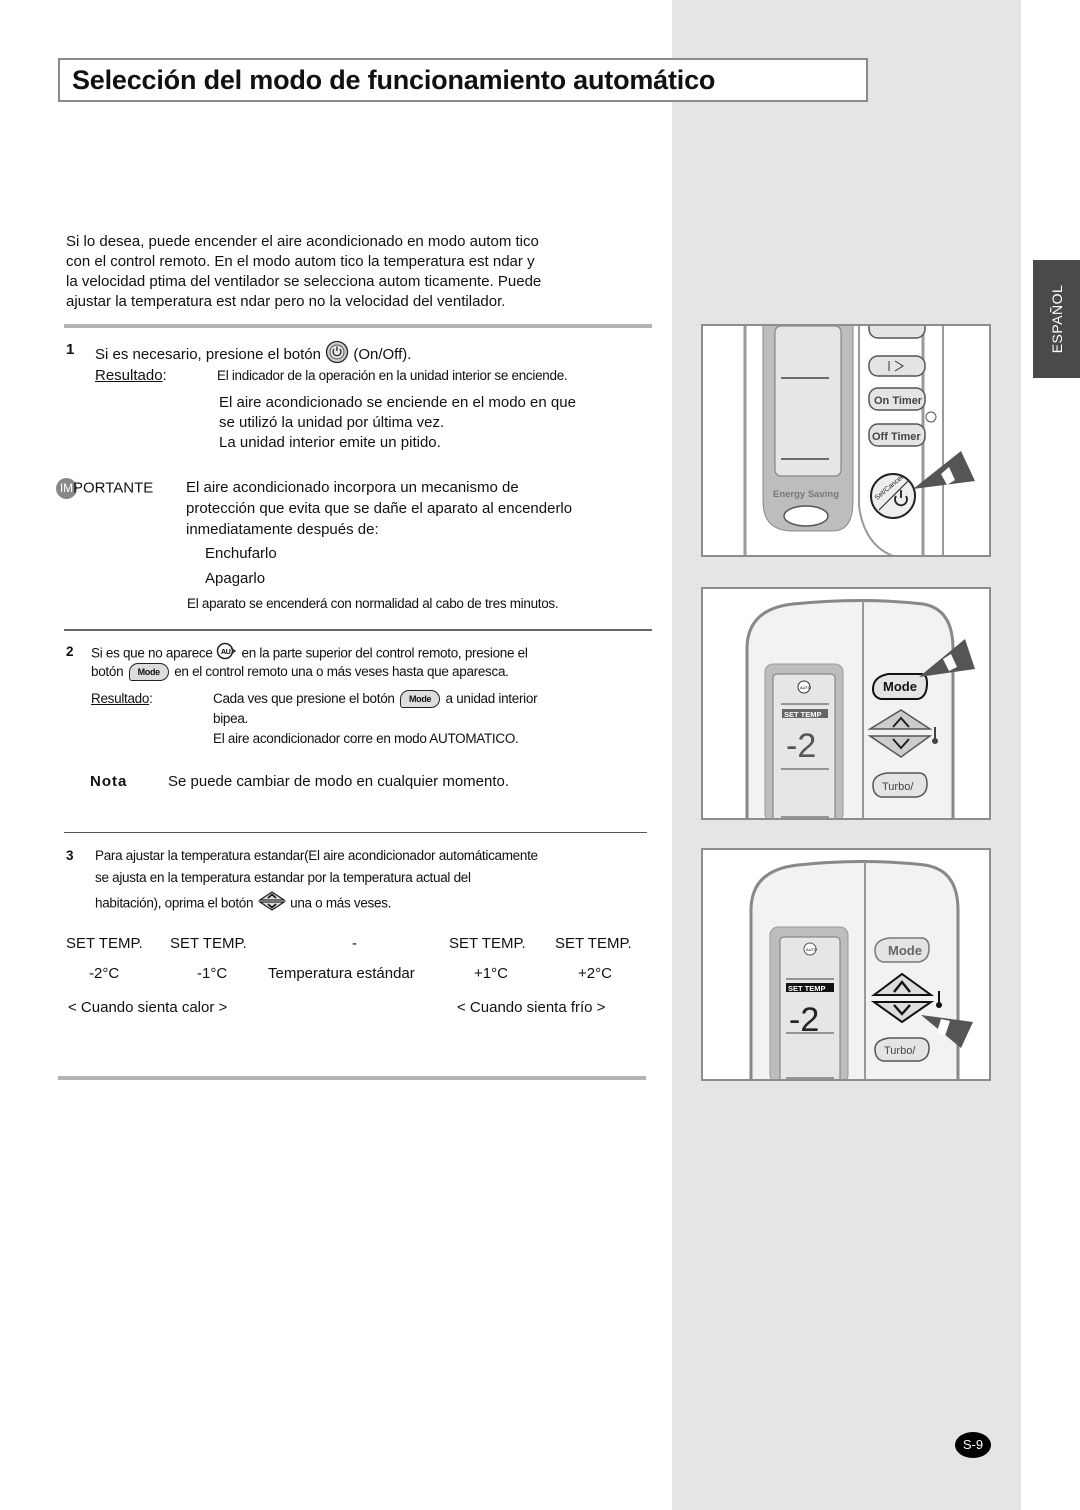  I want to click on important-label: IMPORTANTE, so click(104, 488).